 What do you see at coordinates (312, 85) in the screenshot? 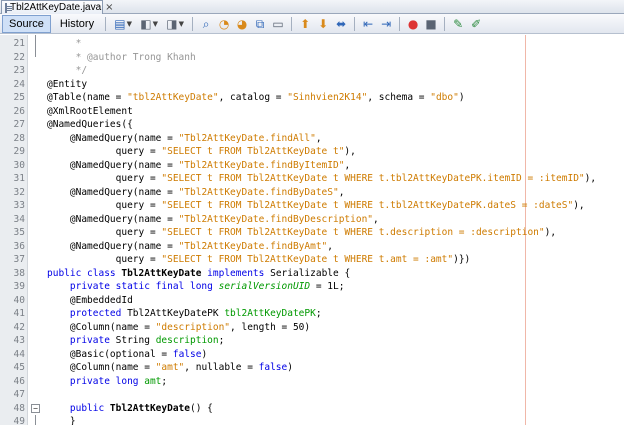
I see `code-line: 24 @Entity` at bounding box center [312, 85].